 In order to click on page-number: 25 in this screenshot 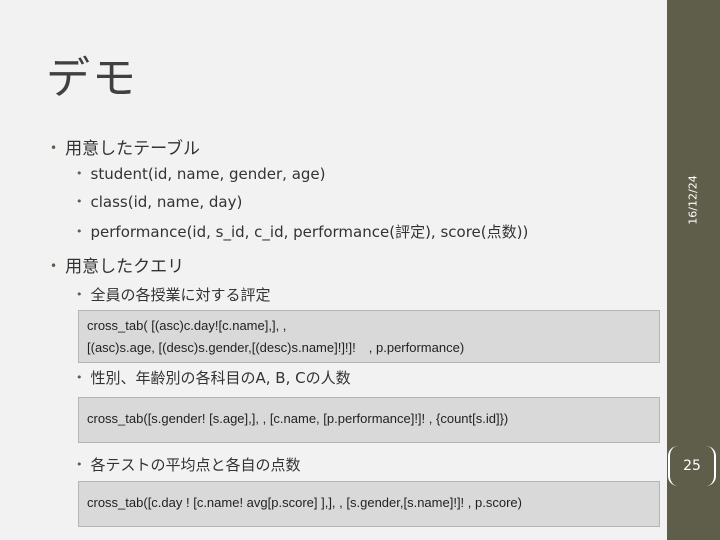, I will do `click(692, 466)`.